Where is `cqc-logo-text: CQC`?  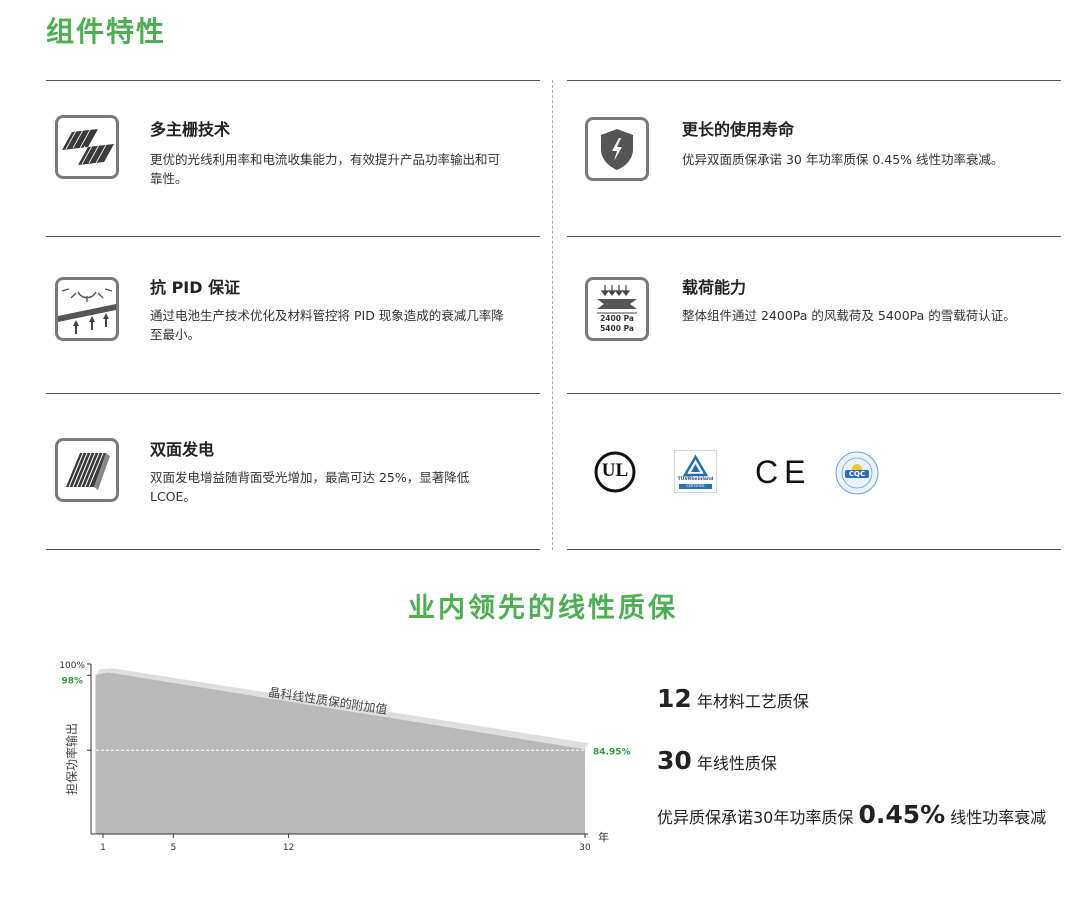 cqc-logo-text: CQC is located at coordinates (857, 474).